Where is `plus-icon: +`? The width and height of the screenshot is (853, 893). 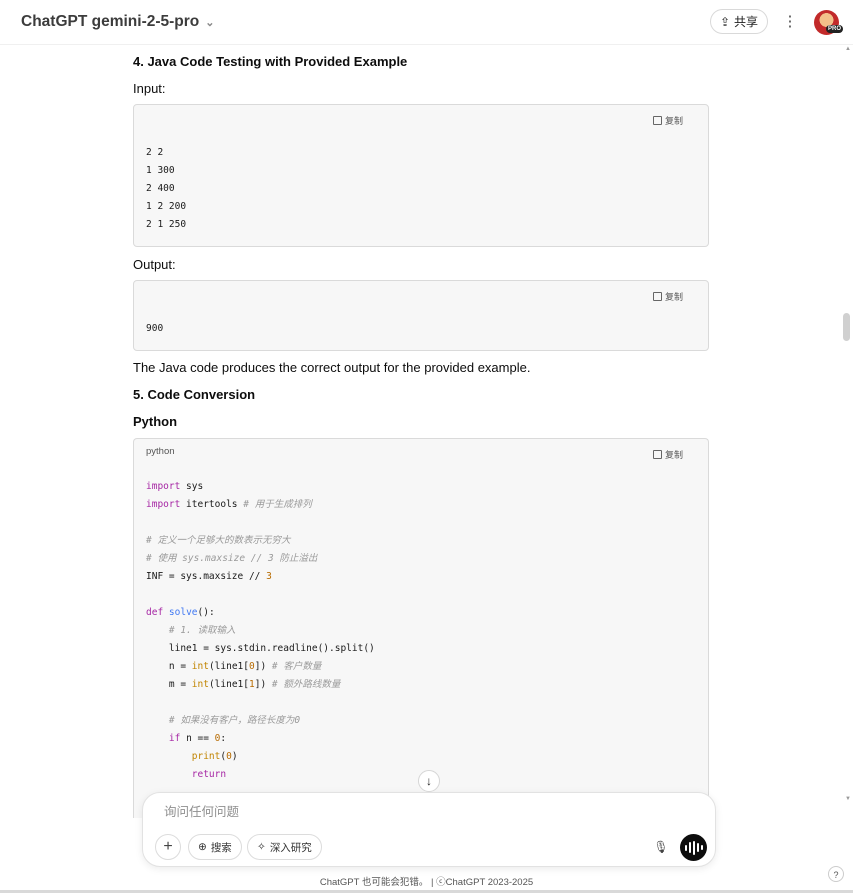
plus-icon: + is located at coordinates (168, 846).